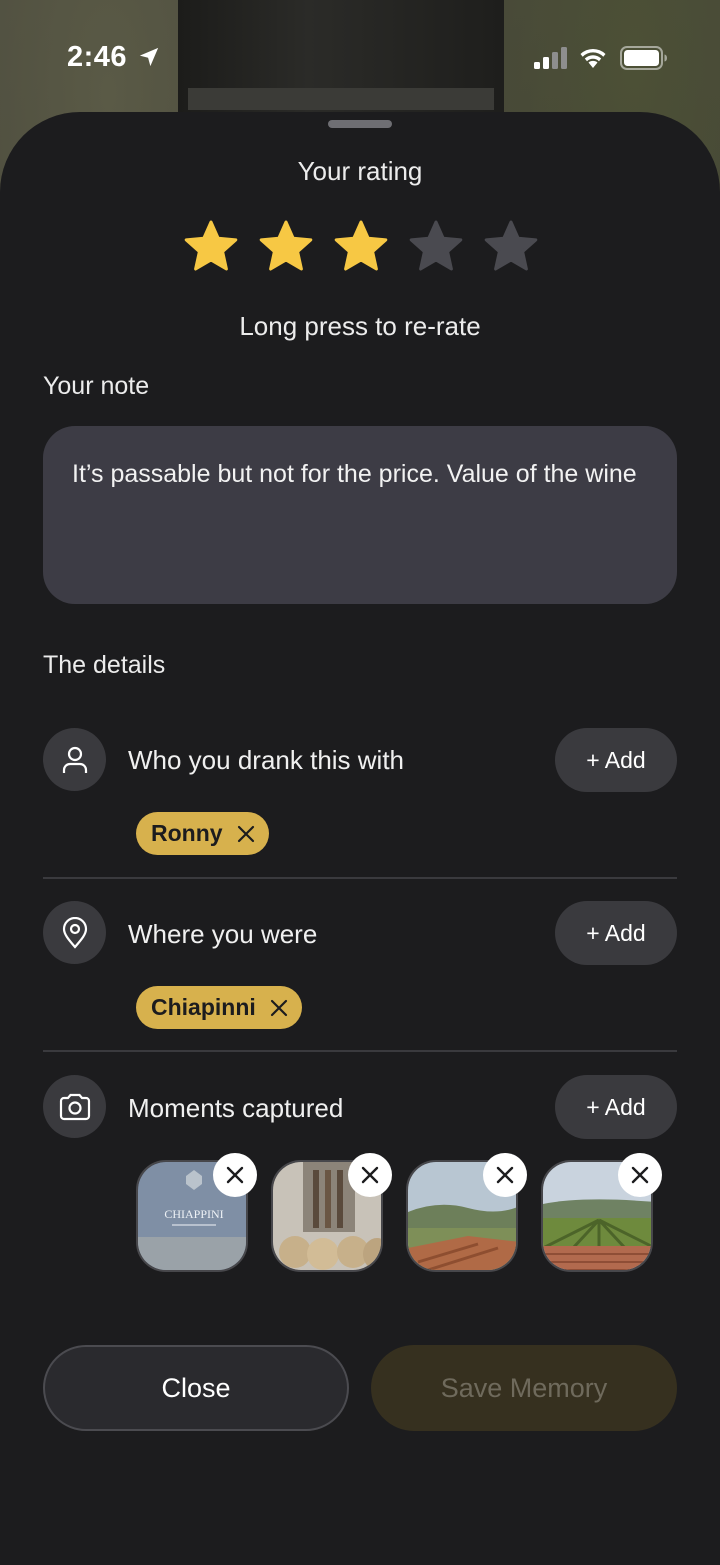 The width and height of the screenshot is (720, 1565). I want to click on rerate-hint: Long press to re-rate, so click(360, 326).